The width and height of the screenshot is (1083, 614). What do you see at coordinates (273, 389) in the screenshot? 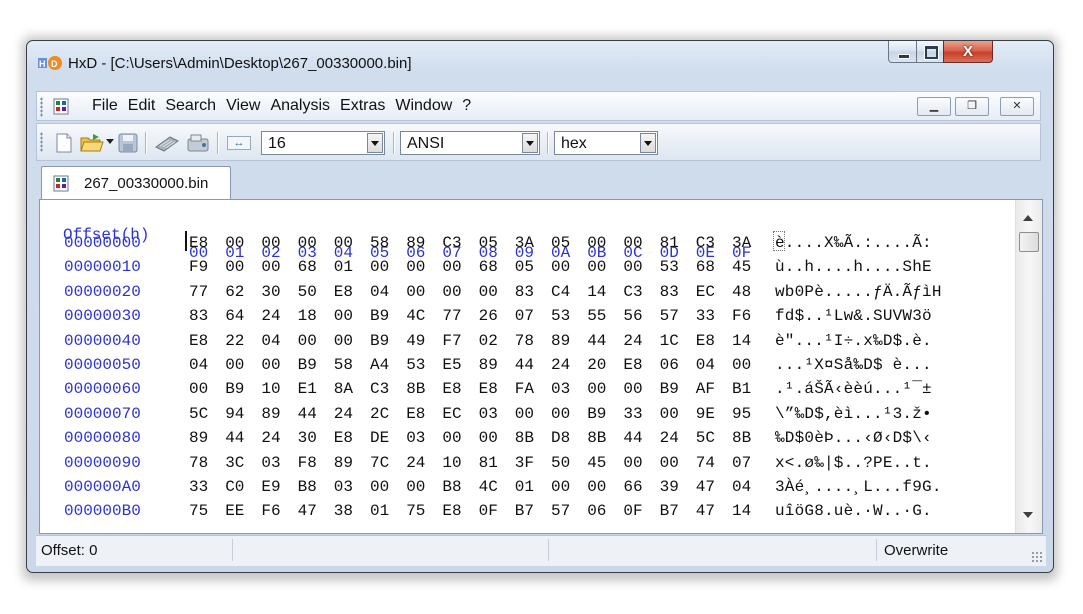
I see `hex-byte: 10` at bounding box center [273, 389].